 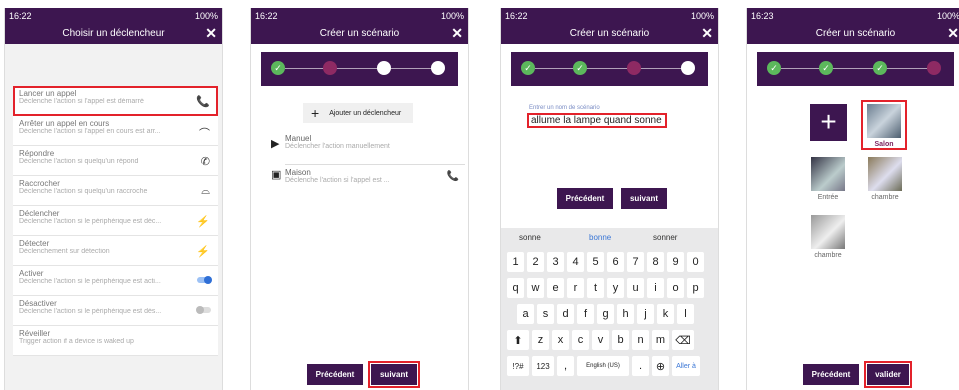 What do you see at coordinates (660, 340) in the screenshot?
I see `key: m` at bounding box center [660, 340].